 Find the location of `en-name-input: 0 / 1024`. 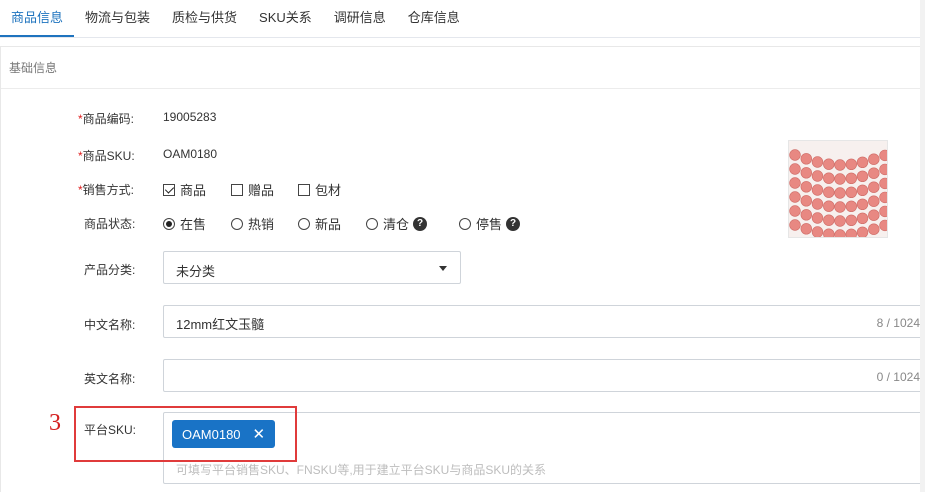

en-name-input: 0 / 1024 is located at coordinates (544, 375).